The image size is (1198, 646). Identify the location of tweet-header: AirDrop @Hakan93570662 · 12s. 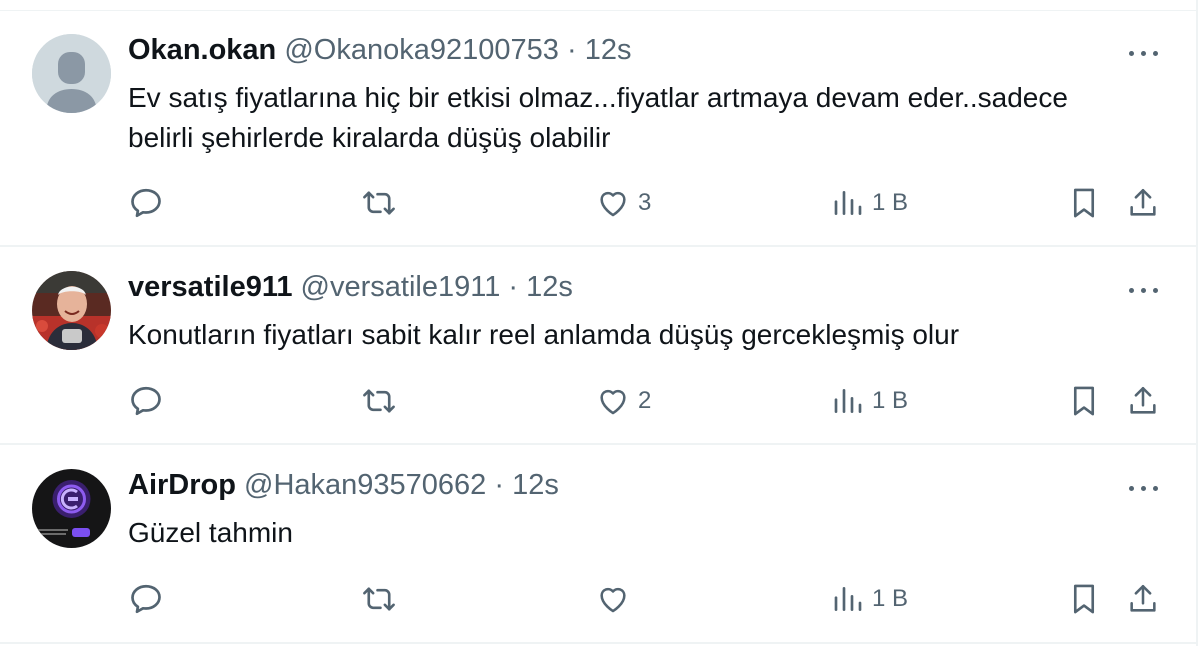
(343, 485).